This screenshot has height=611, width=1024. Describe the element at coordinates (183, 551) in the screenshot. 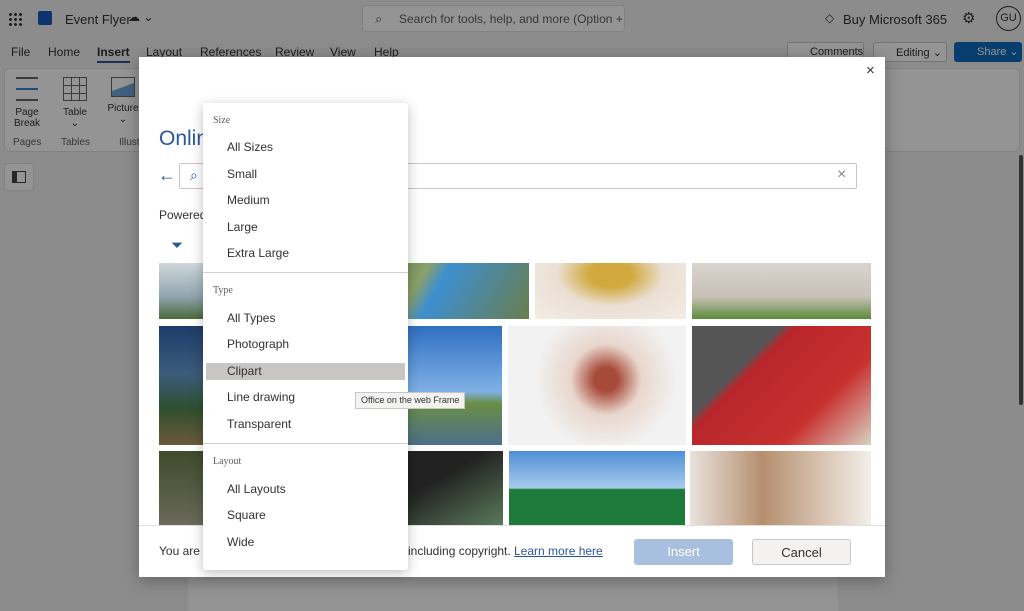

I see `footer-notice: You are r` at that location.